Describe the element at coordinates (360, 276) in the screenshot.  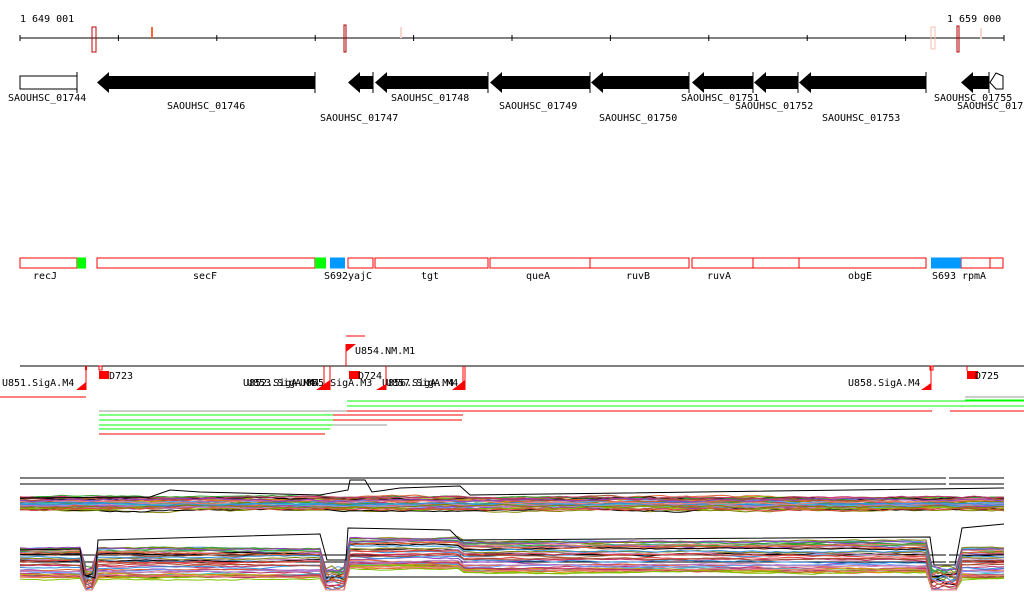
I see `operon-label: yajC` at that location.